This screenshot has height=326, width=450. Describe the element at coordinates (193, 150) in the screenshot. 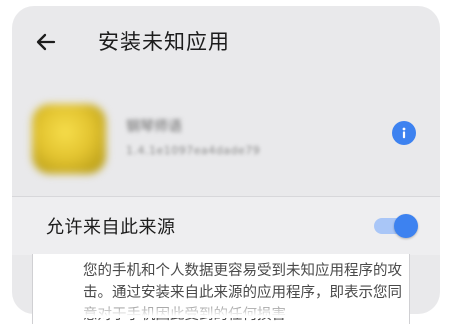

I see `app-version: 1.4.1e1097ea4dade79` at that location.